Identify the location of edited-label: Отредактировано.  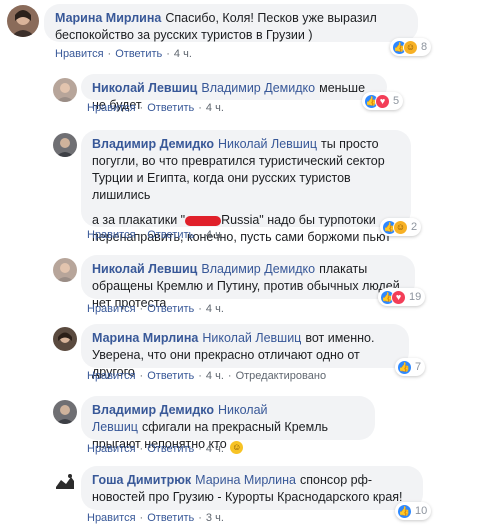
(281, 376).